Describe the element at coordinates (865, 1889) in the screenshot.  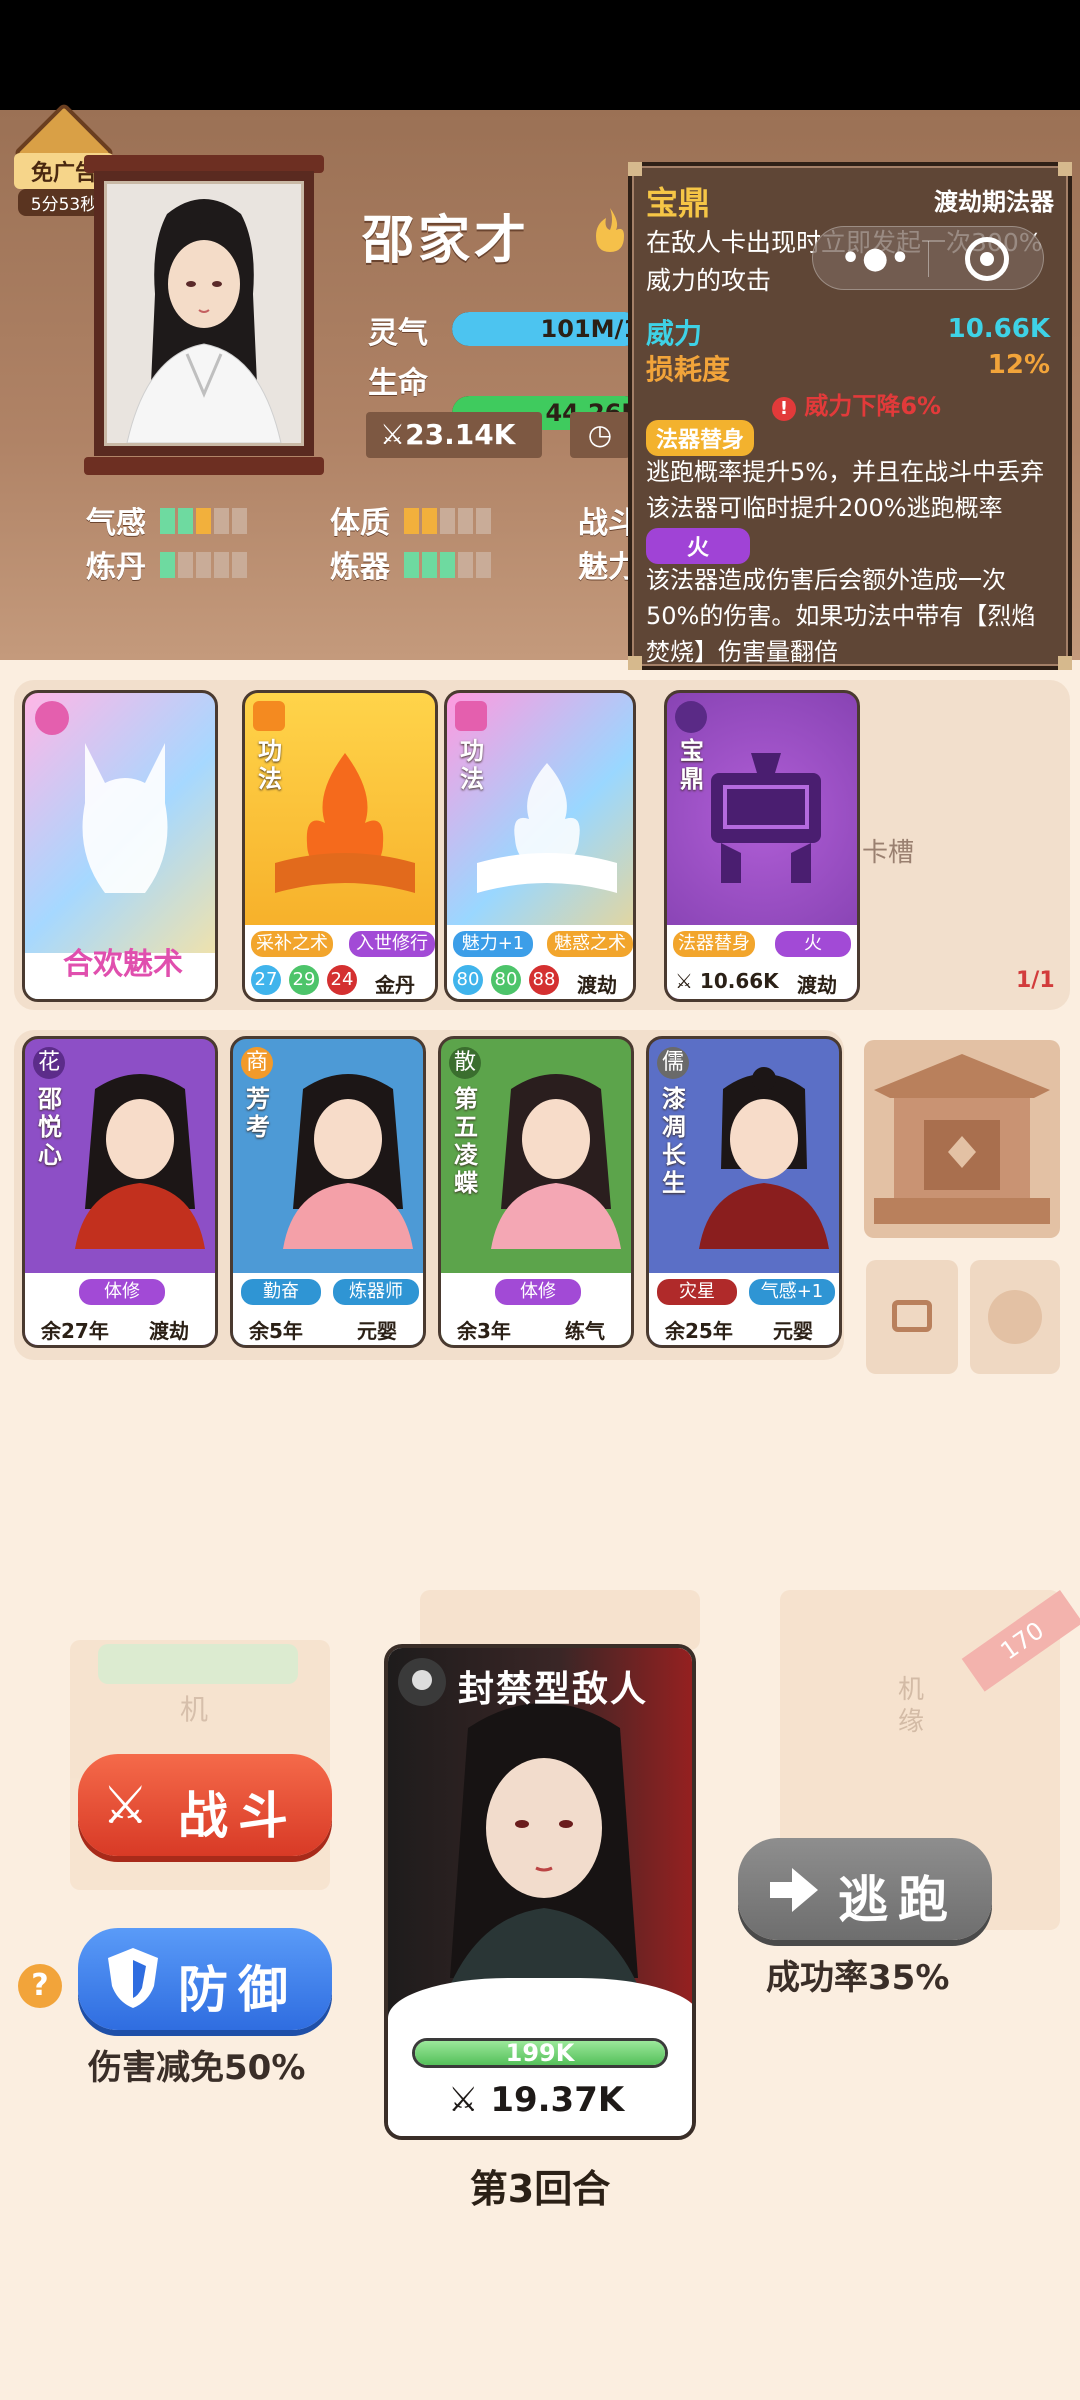
I see `flee-button: 逃跑` at that location.